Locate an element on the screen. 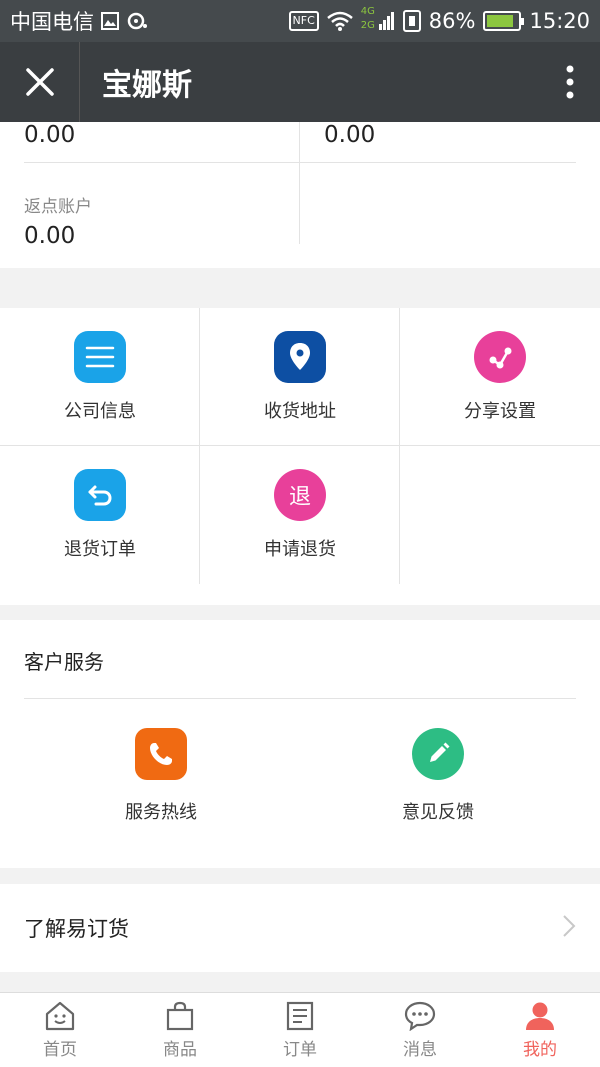  nfc-icon: NFC is located at coordinates (303, 21).